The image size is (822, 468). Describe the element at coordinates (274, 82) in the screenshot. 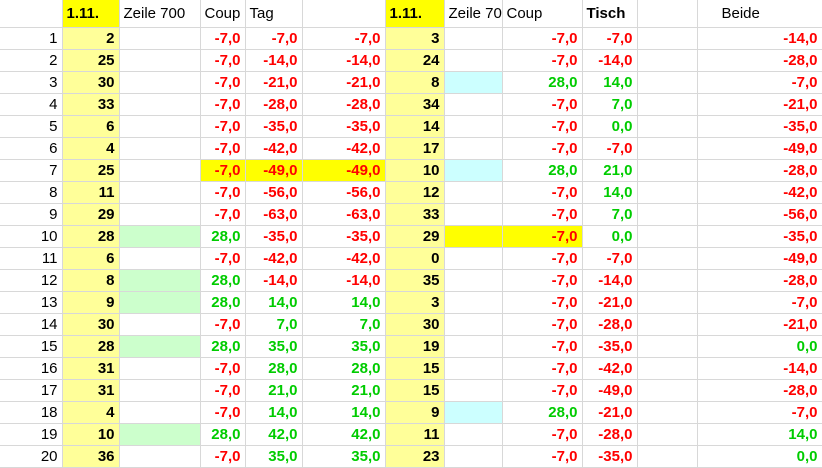

I see `left-tag-cell: -21,0` at that location.